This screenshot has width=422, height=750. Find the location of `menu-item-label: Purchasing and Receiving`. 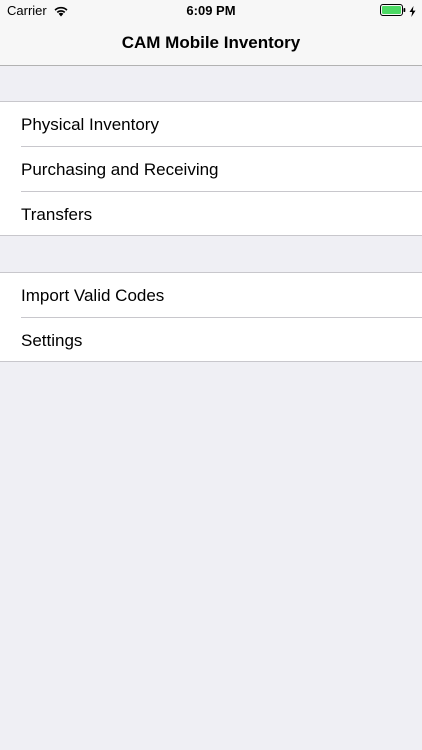

menu-item-label: Purchasing and Receiving is located at coordinates (120, 169).